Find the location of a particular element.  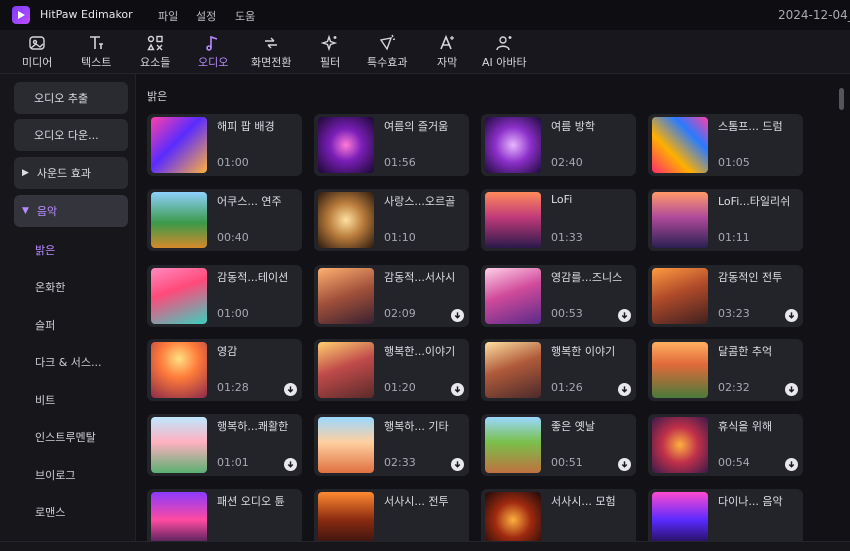

tab-ai-avatar: AI 아바타 is located at coordinates (504, 53).